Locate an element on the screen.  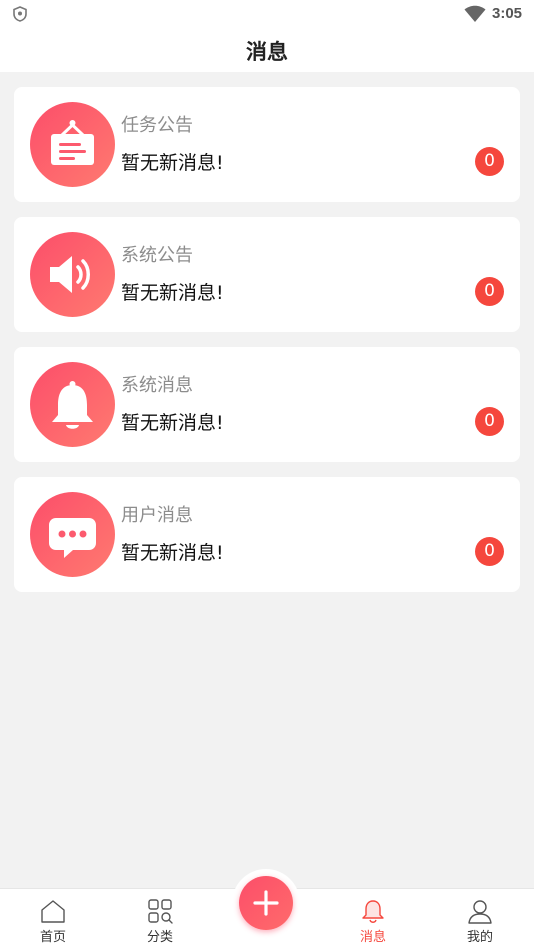
shield-icon is located at coordinates (20, 14).